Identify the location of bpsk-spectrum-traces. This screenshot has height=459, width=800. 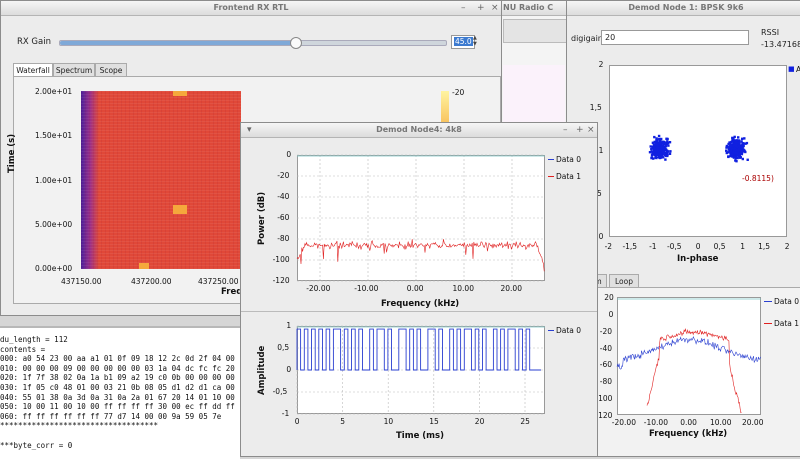
(688, 356).